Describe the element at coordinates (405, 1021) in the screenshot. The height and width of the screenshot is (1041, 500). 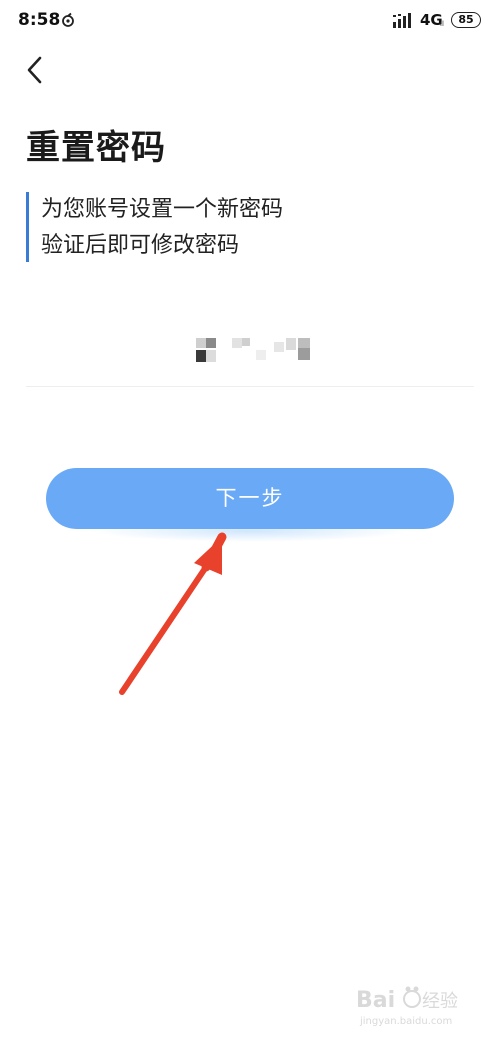
I see `svg-text: jingyan.baidu.com` at that location.